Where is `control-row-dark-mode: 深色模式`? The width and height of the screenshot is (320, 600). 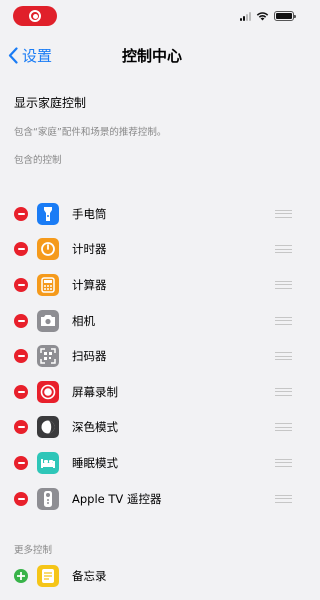 control-row-dark-mode: 深色模式 is located at coordinates (152, 428).